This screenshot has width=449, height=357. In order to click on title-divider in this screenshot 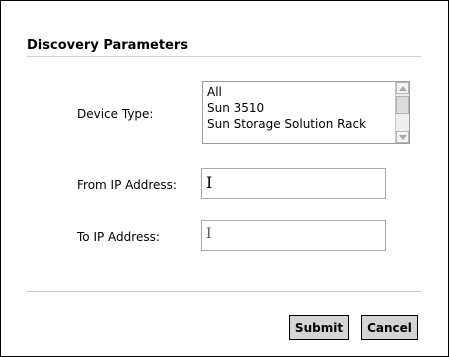, I will do `click(224, 56)`.